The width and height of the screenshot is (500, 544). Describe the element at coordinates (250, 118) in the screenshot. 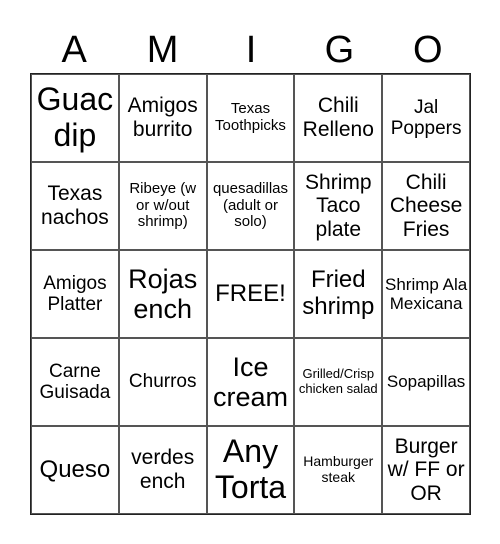

I see `bingo-cell: Texas Toothpicks` at that location.